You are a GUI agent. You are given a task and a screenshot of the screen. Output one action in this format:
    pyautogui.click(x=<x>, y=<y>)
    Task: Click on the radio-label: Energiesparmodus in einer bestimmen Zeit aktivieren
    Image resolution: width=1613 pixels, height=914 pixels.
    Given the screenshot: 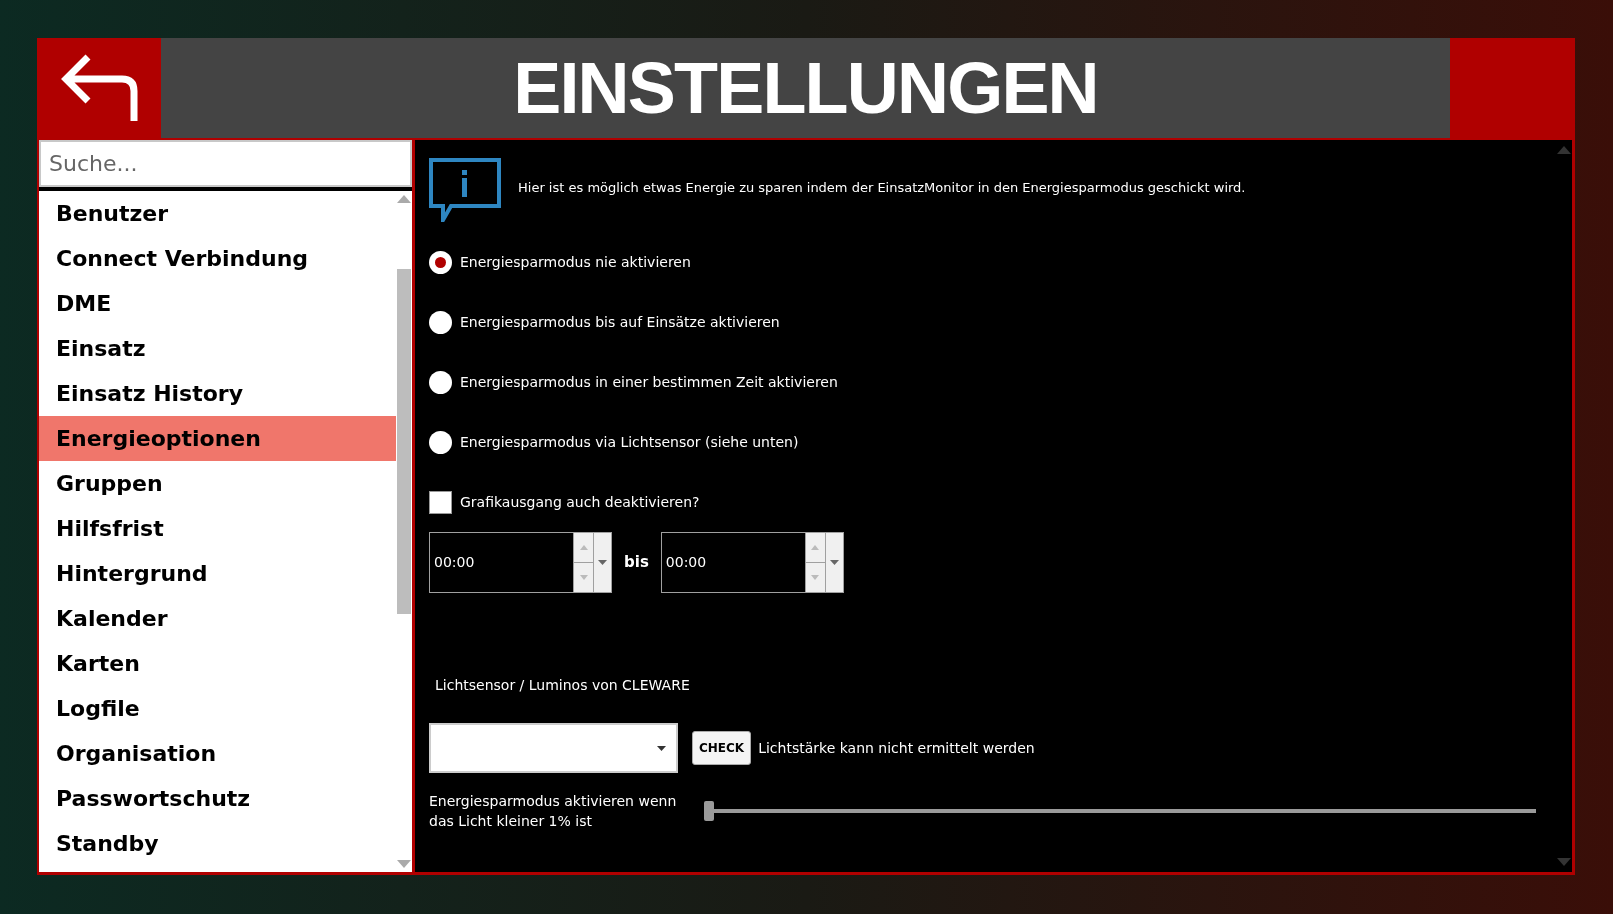 What is the action you would take?
    pyautogui.click(x=649, y=382)
    